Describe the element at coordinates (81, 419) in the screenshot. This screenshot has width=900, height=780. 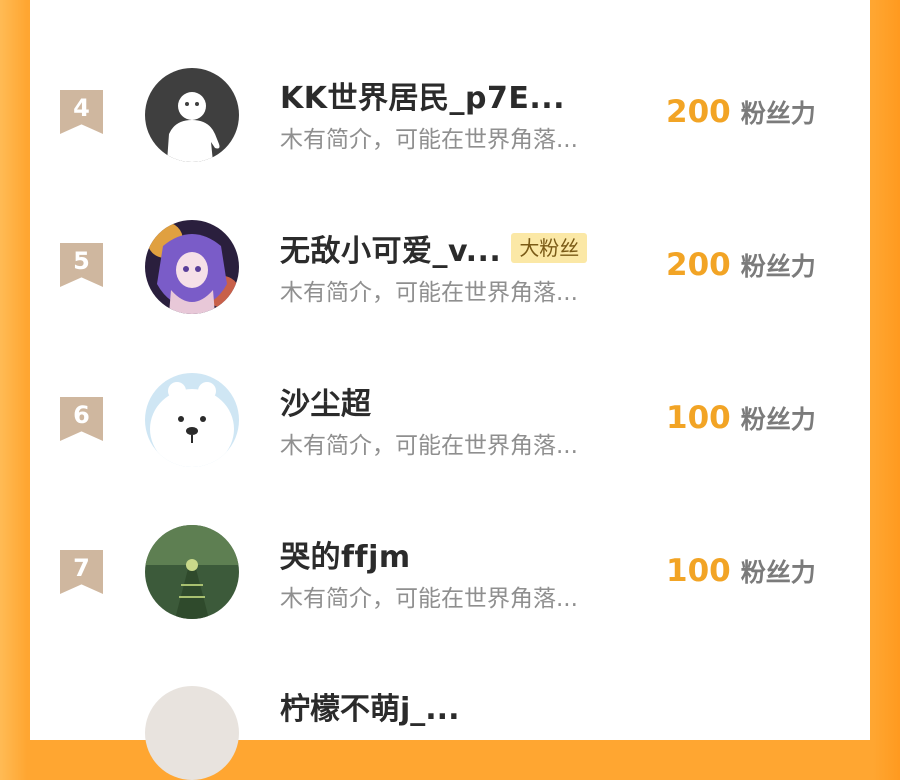
I see `rank-badge: 6` at that location.